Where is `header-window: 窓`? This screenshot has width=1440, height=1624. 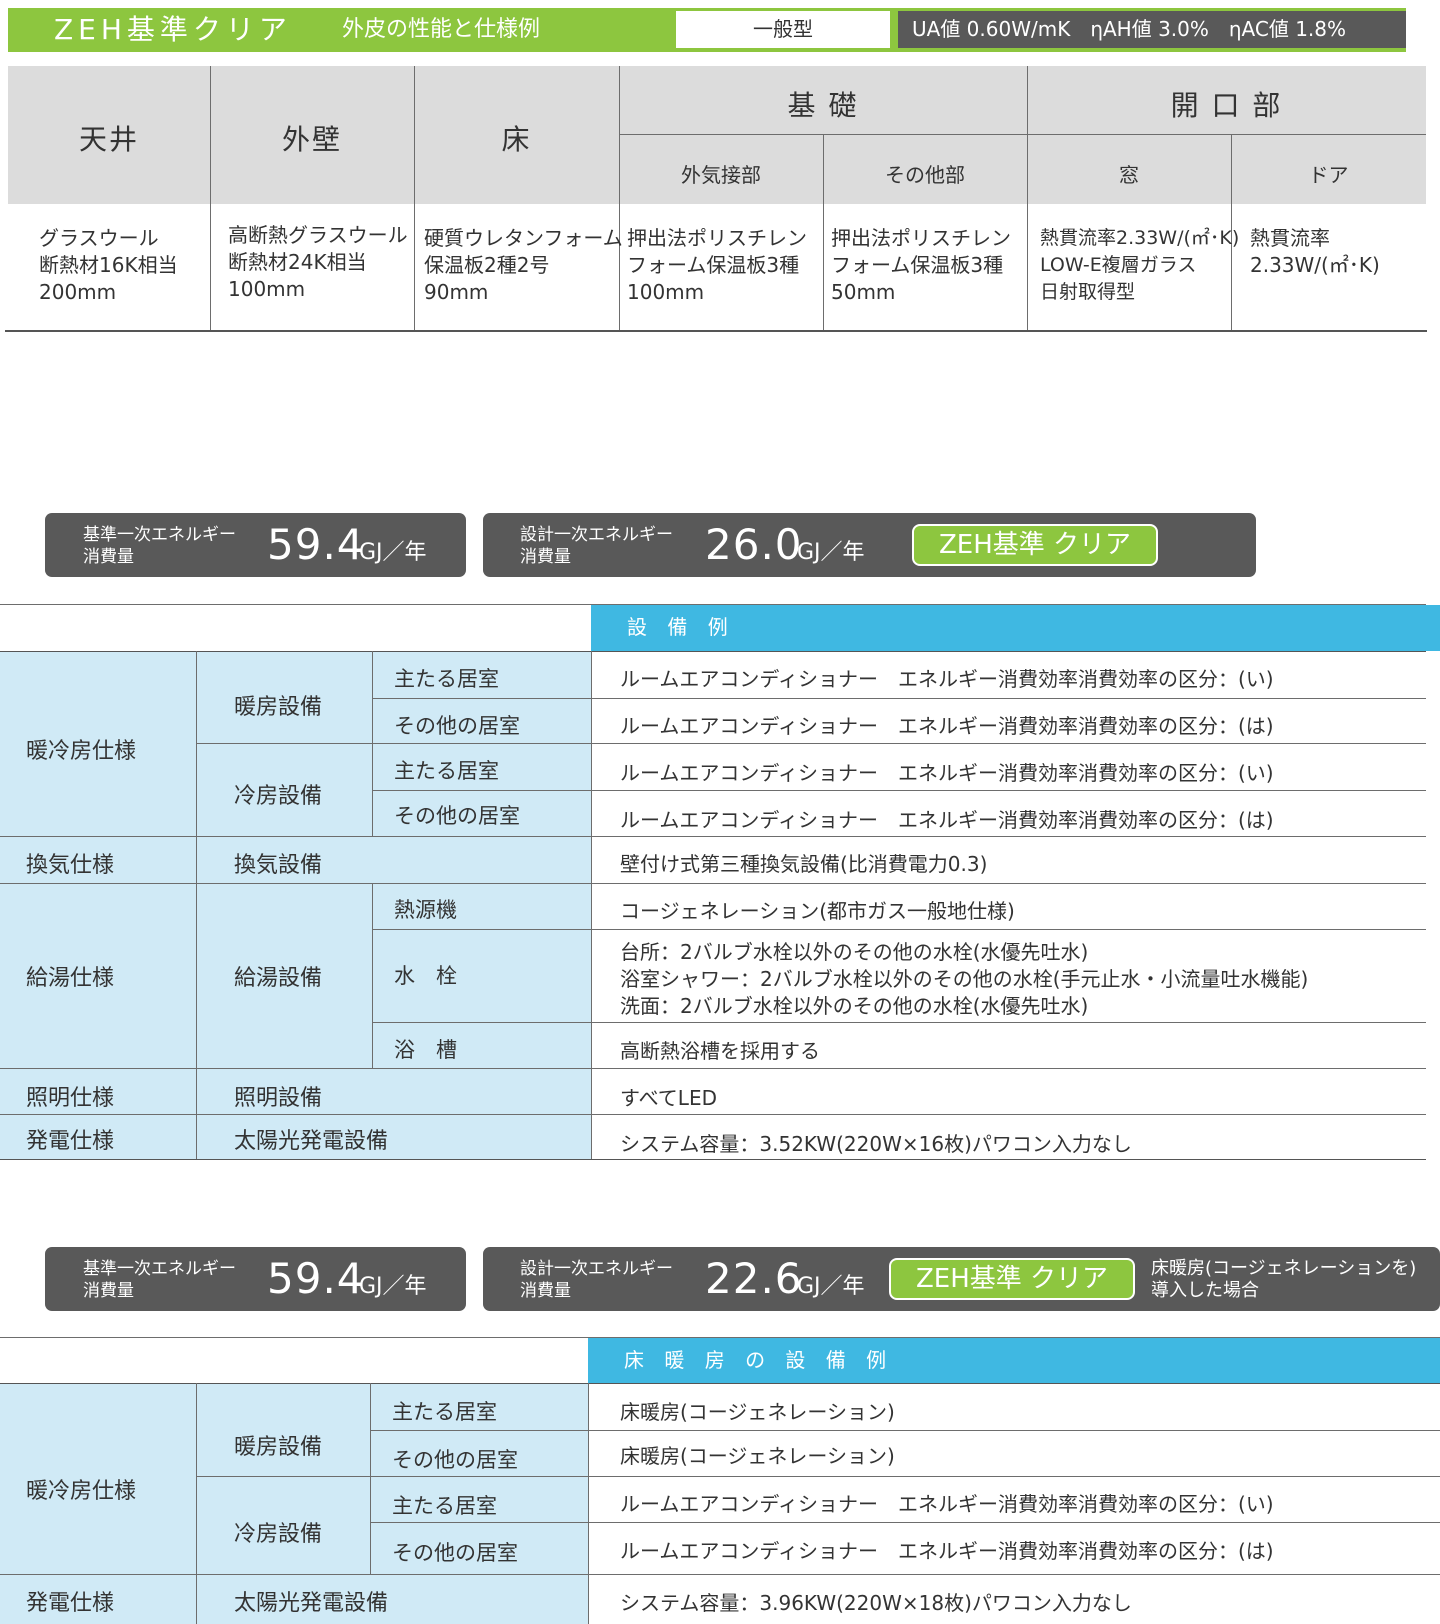
header-window: 窓 is located at coordinates (1129, 175).